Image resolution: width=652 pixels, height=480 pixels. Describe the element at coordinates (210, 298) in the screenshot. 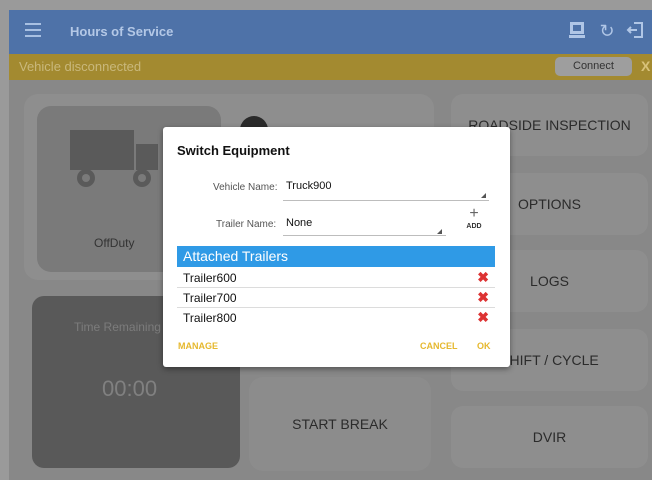

I see `trailer-name: Trailer700` at that location.